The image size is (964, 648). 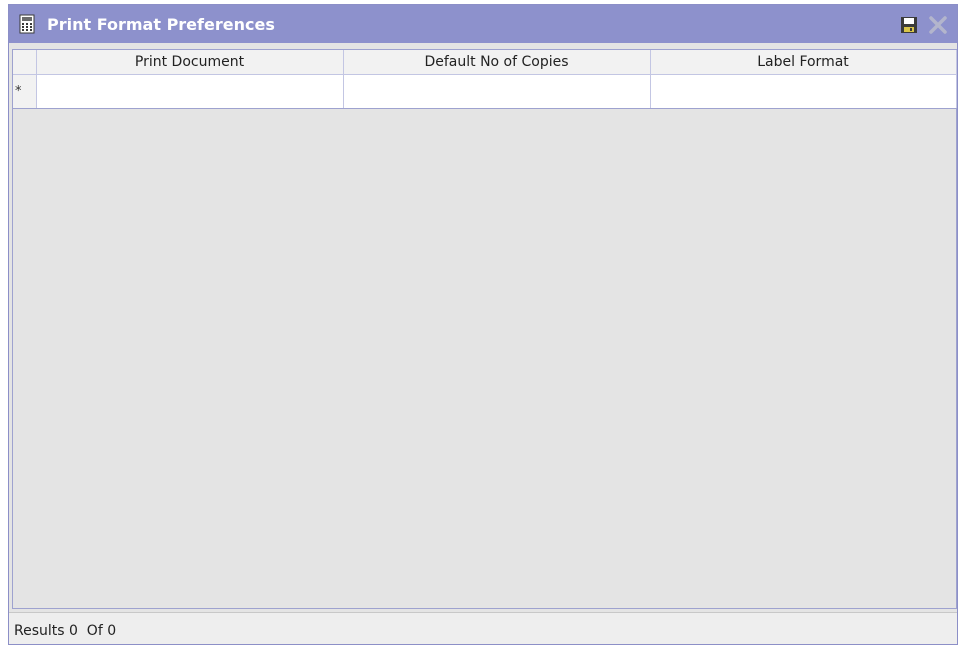 What do you see at coordinates (938, 25) in the screenshot?
I see `close-icon` at bounding box center [938, 25].